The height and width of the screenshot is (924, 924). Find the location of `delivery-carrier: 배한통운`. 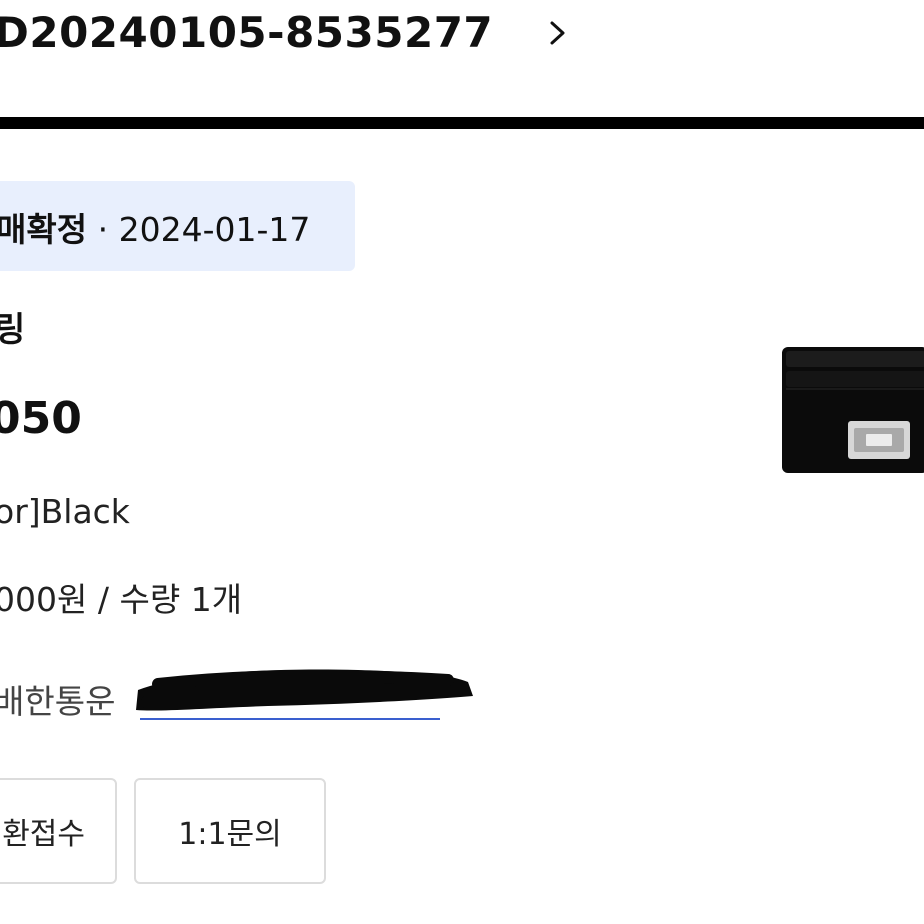

delivery-carrier: 배한통운 is located at coordinates (58, 701).